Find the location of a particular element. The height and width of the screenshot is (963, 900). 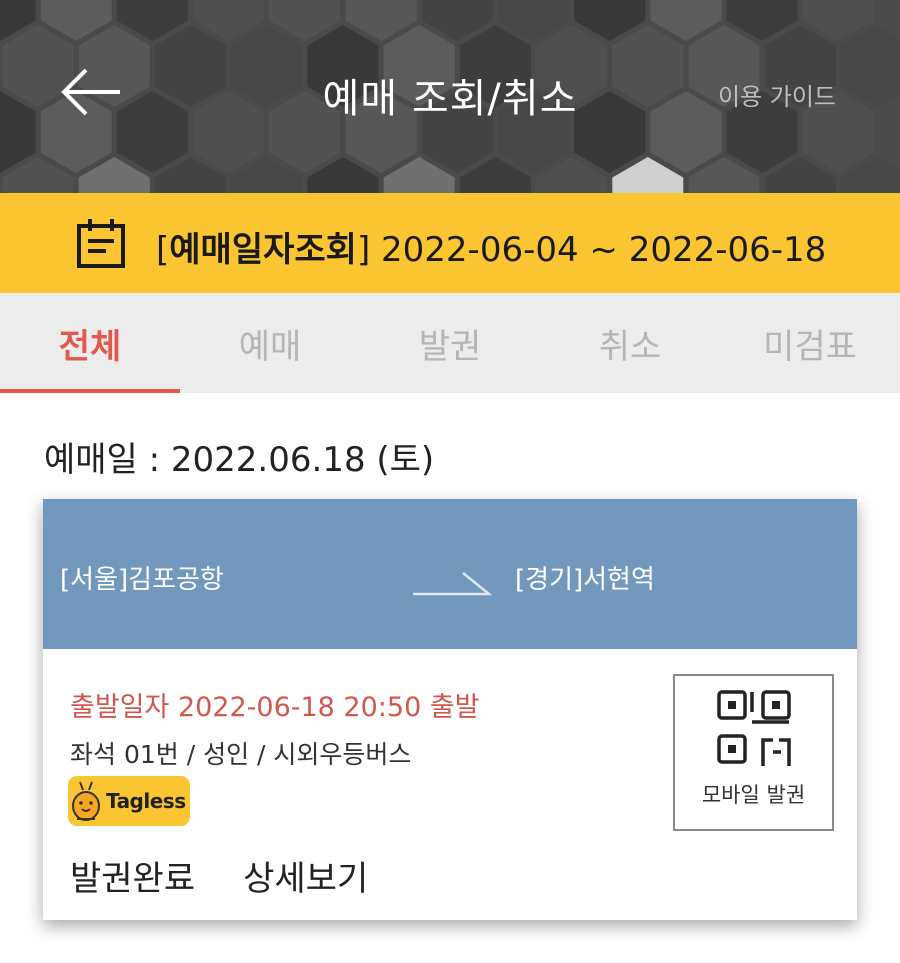

tagless-badge: Tagless is located at coordinates (129, 801).